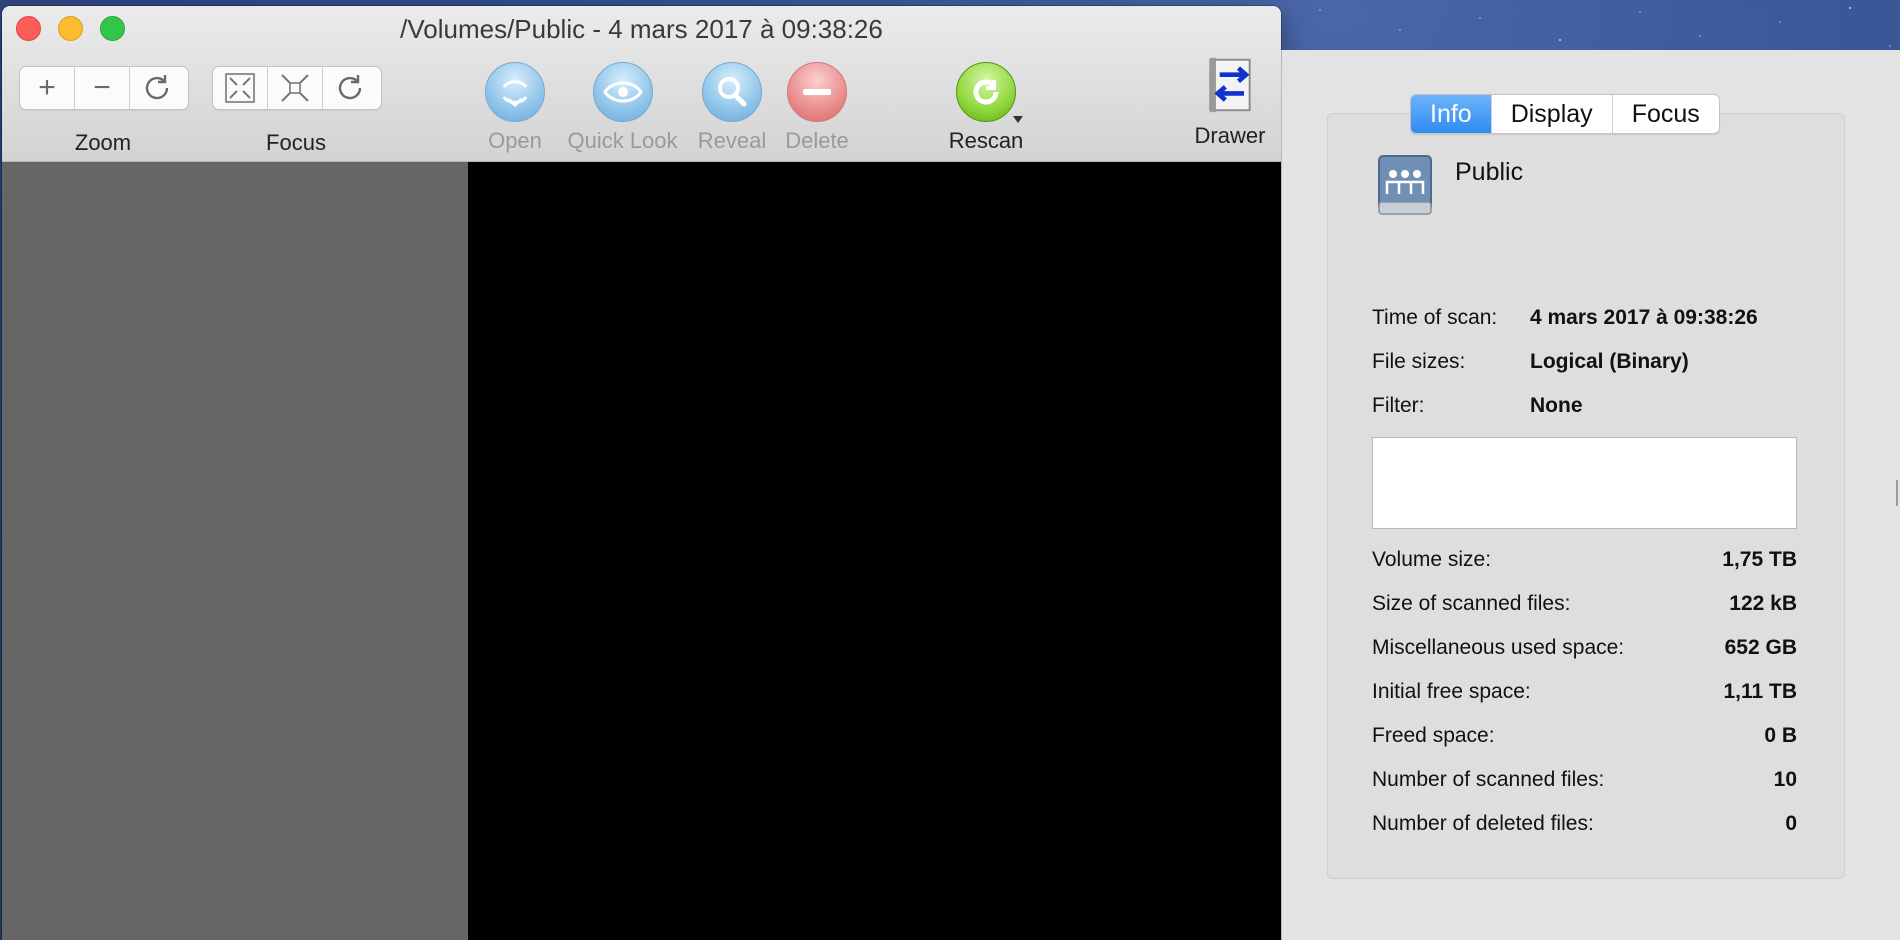 Image resolution: width=1900 pixels, height=940 pixels. What do you see at coordinates (1018, 119) in the screenshot?
I see `dropdown-triangle-icon` at bounding box center [1018, 119].